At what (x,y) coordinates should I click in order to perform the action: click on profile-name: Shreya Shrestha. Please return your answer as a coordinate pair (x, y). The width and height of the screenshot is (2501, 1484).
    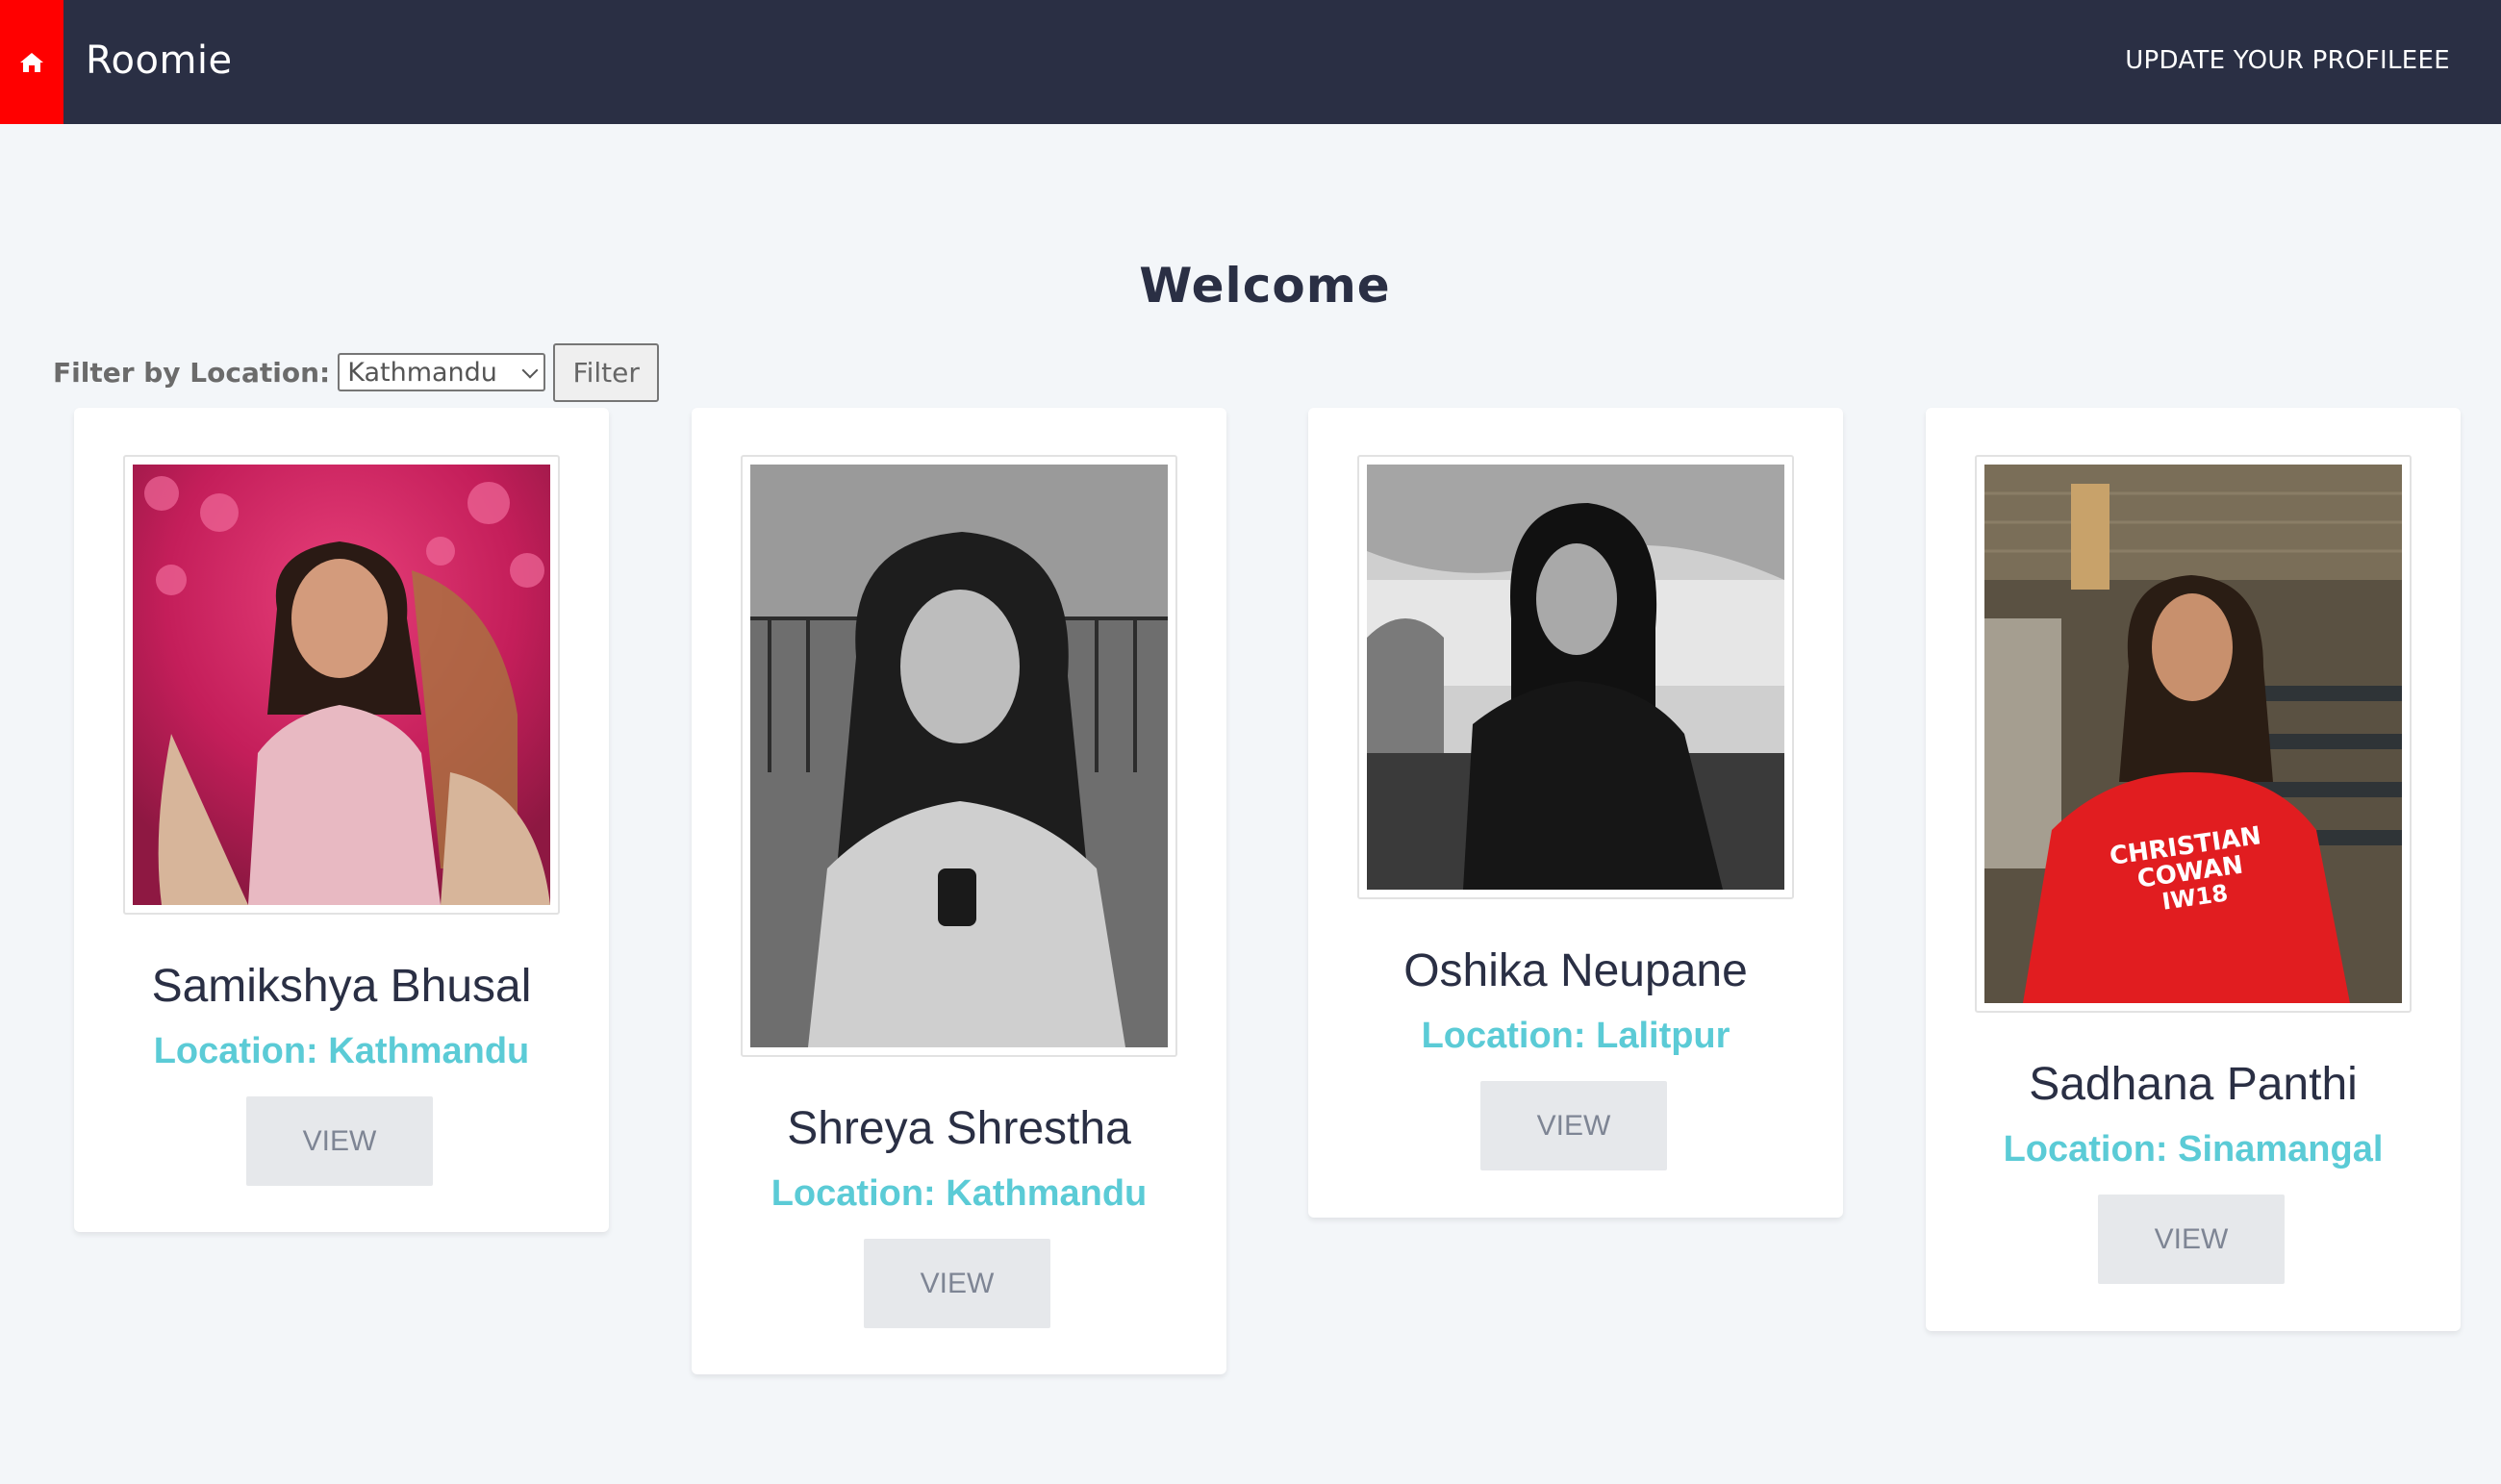
    Looking at the image, I should click on (959, 1128).